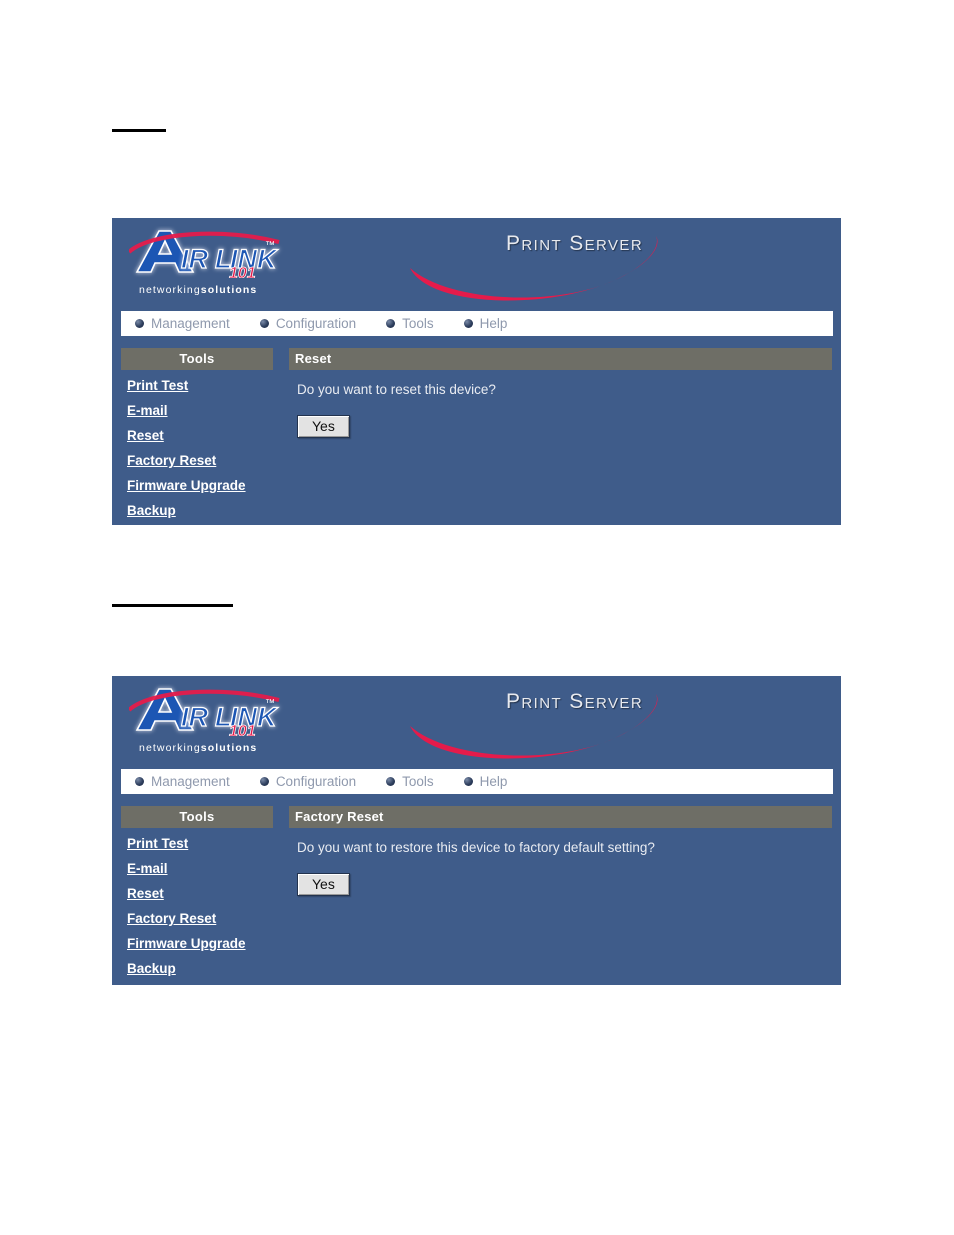 This screenshot has width=954, height=1235. Describe the element at coordinates (396, 389) in the screenshot. I see `confirmation-question: Do you want to reset this device?` at that location.